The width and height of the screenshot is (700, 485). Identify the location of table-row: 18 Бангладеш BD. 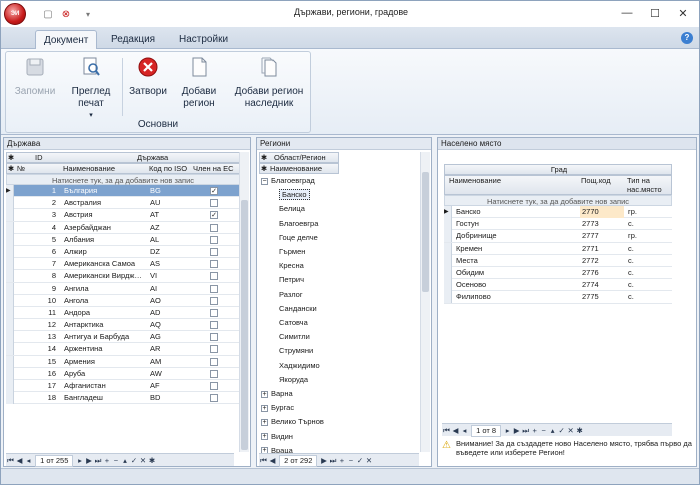
(123, 398).